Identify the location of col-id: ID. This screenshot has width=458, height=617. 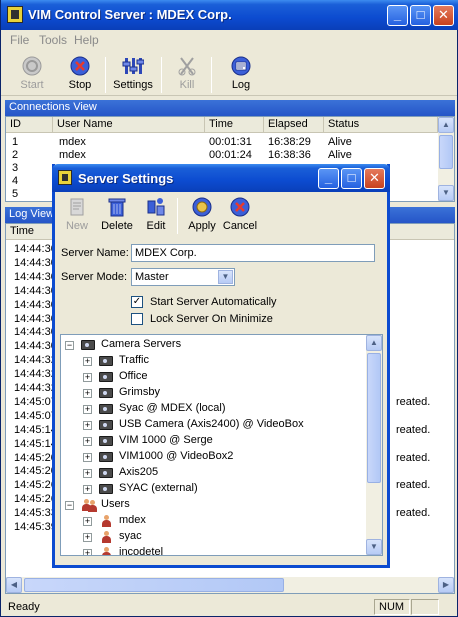
(29, 125).